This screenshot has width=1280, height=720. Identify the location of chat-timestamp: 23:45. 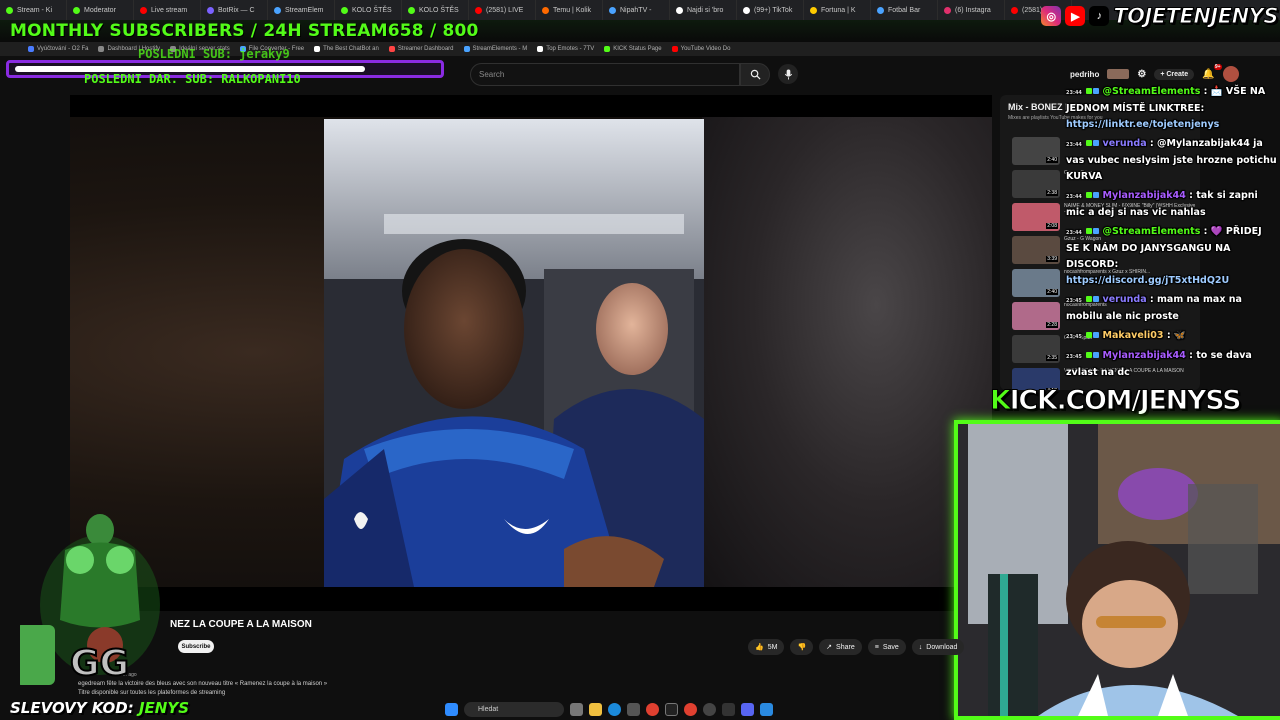
(1074, 301).